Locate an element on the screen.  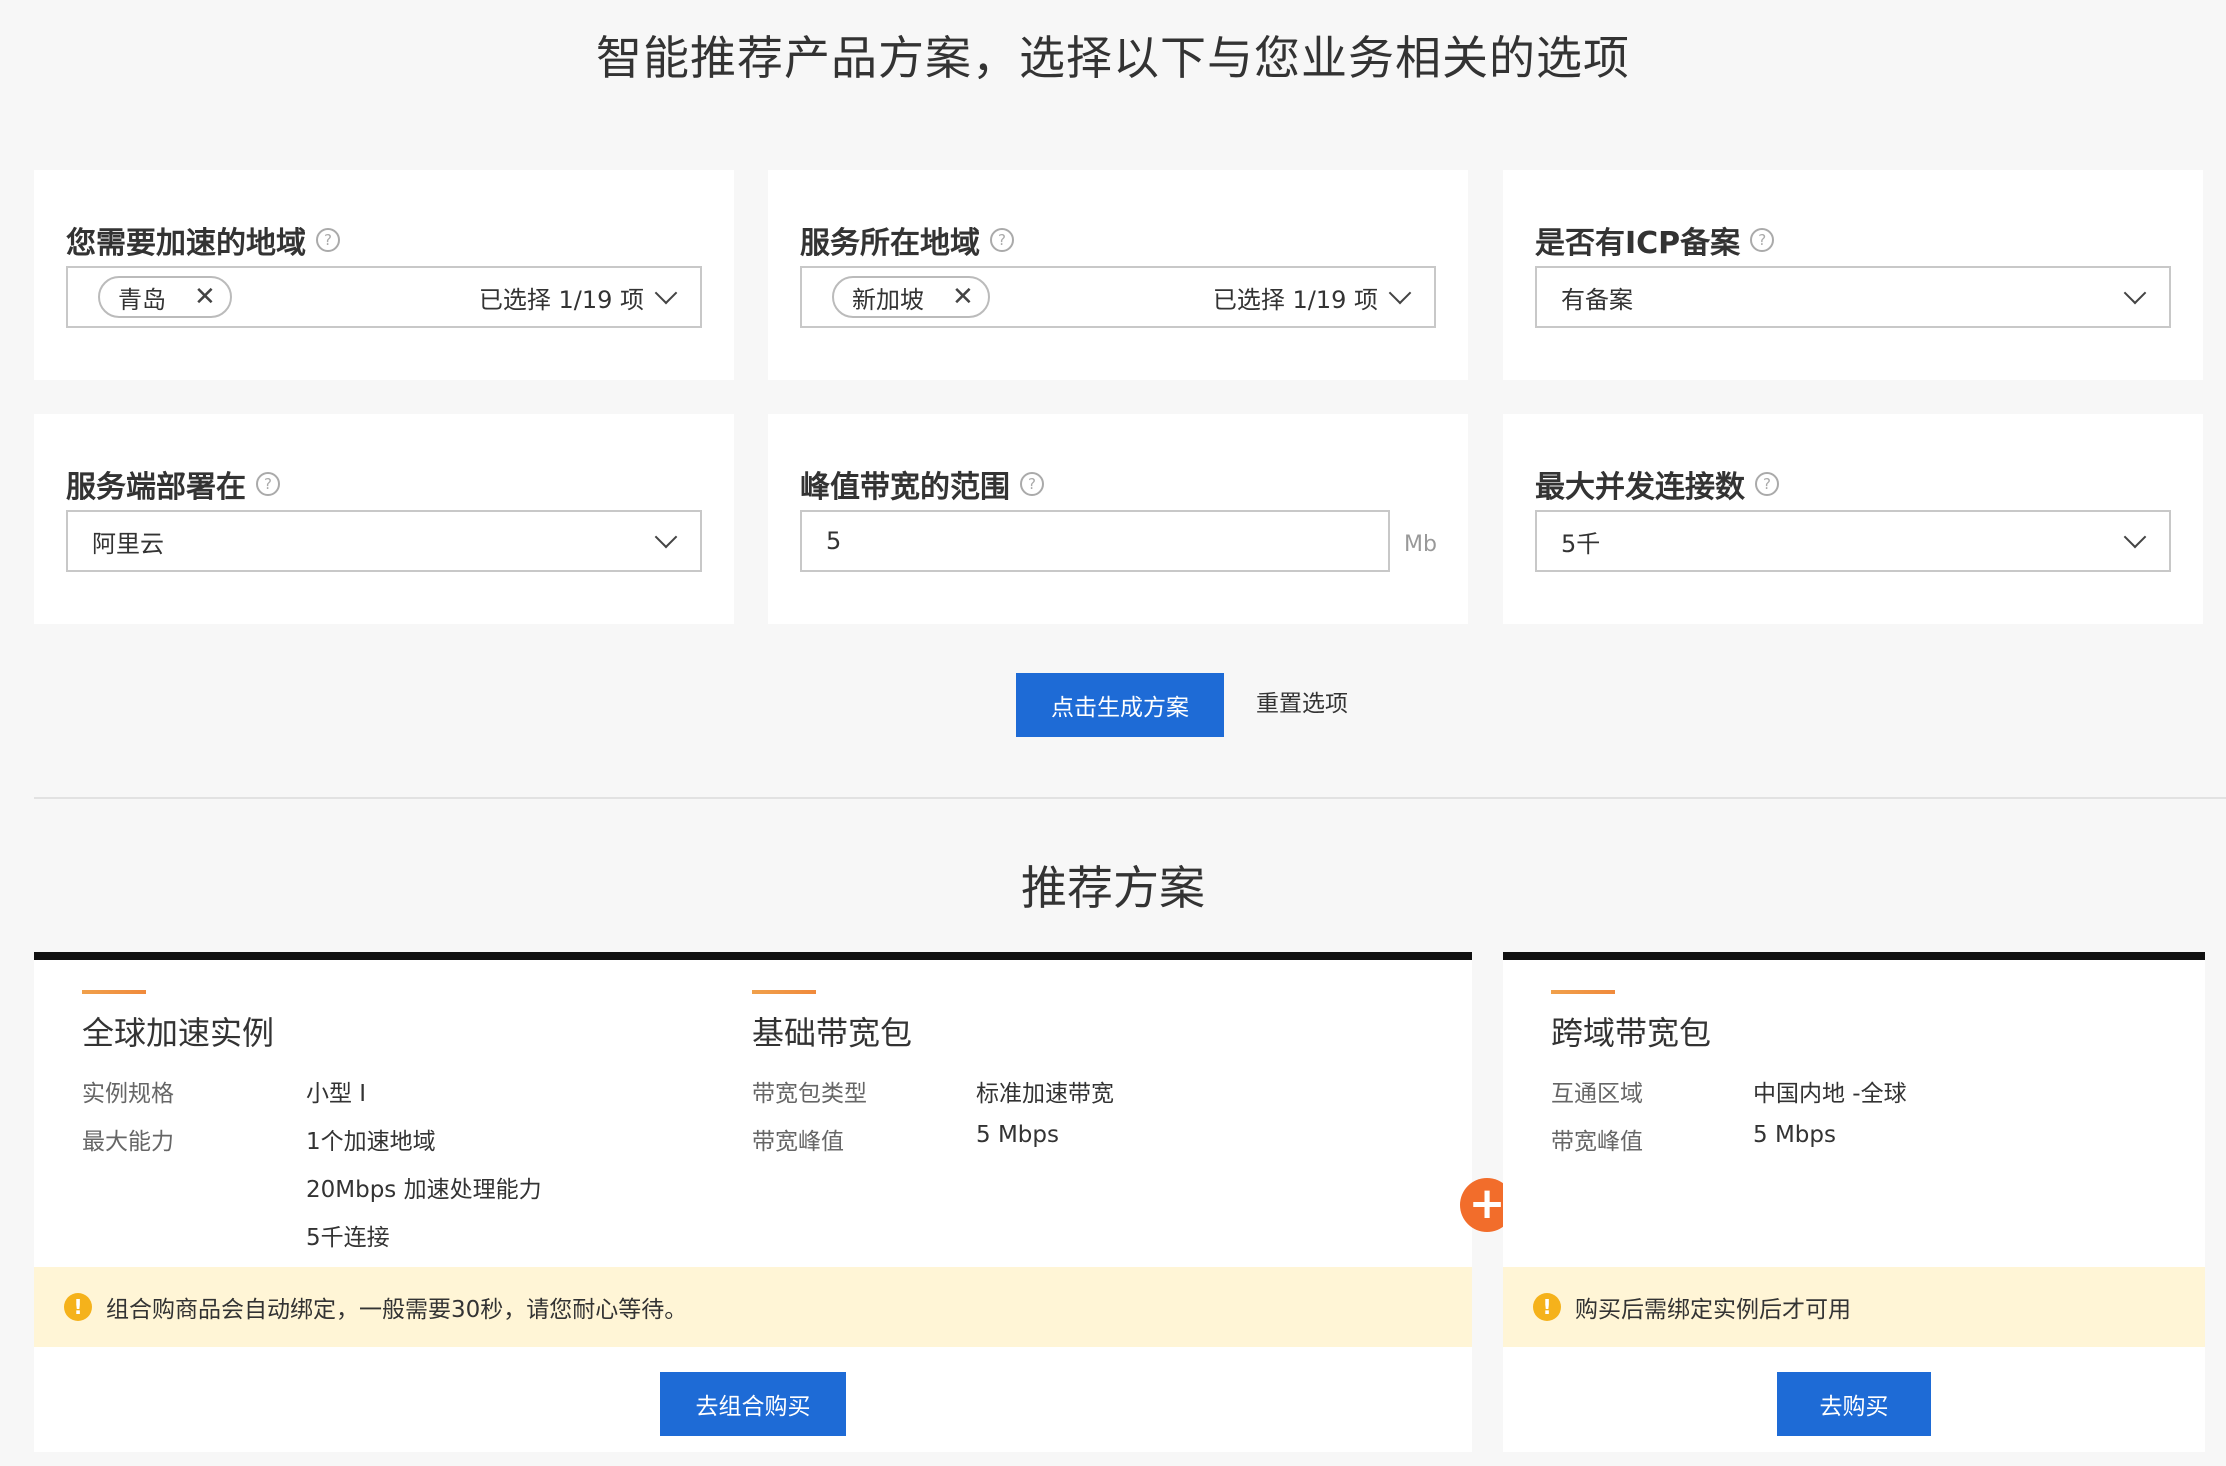
spec-value: 标准加速带宽 is located at coordinates (1045, 1094).